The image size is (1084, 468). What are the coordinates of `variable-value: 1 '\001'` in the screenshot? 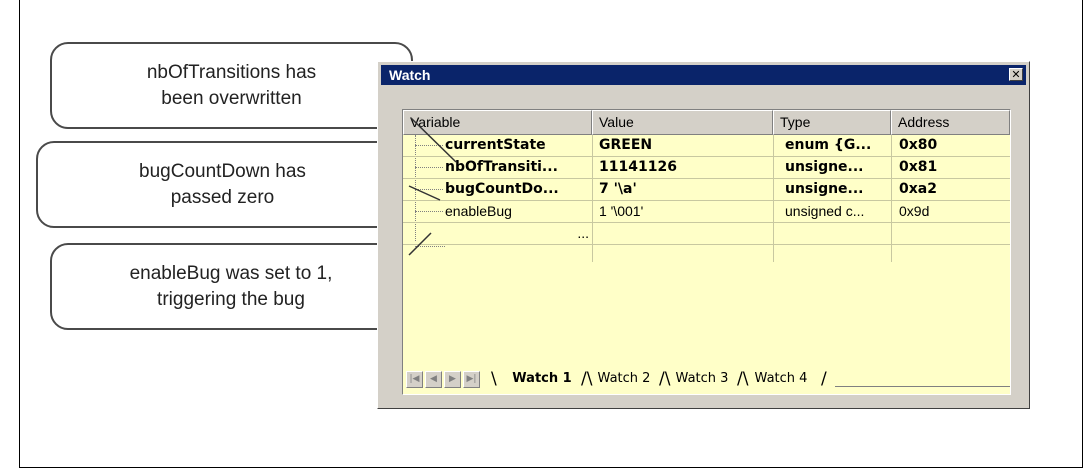 It's located at (685, 211).